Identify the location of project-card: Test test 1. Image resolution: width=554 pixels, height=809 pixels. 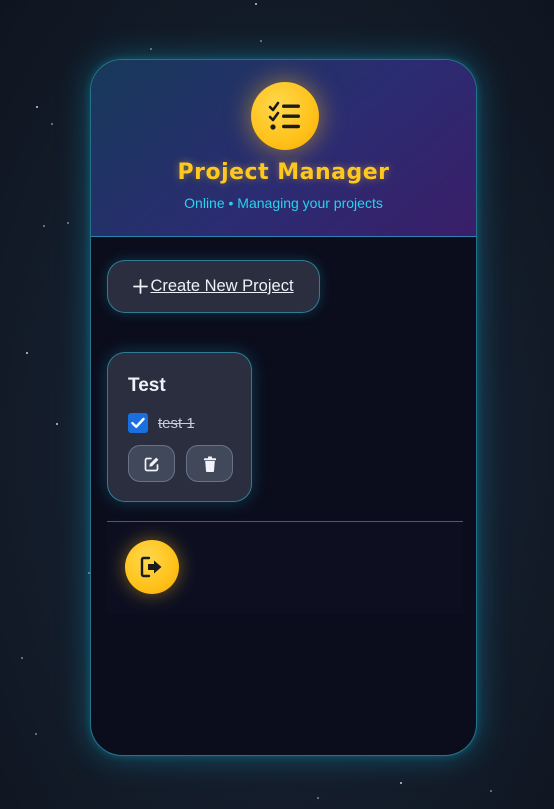
(179, 427).